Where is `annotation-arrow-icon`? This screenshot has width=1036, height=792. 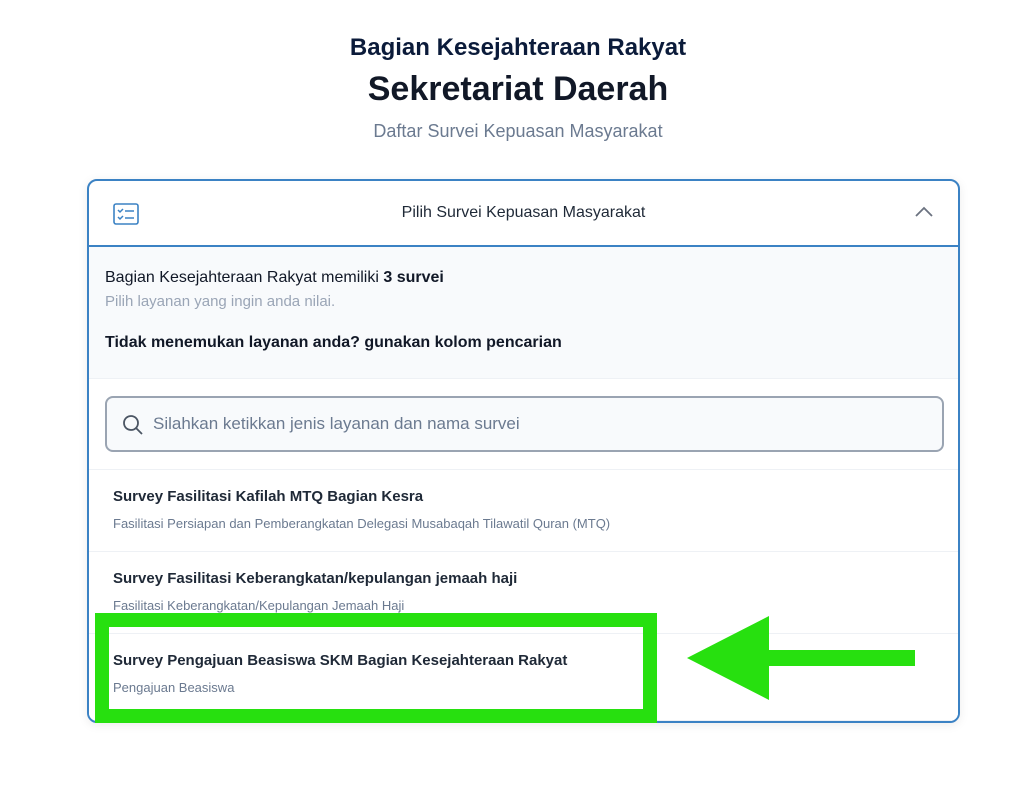 annotation-arrow-icon is located at coordinates (801, 658).